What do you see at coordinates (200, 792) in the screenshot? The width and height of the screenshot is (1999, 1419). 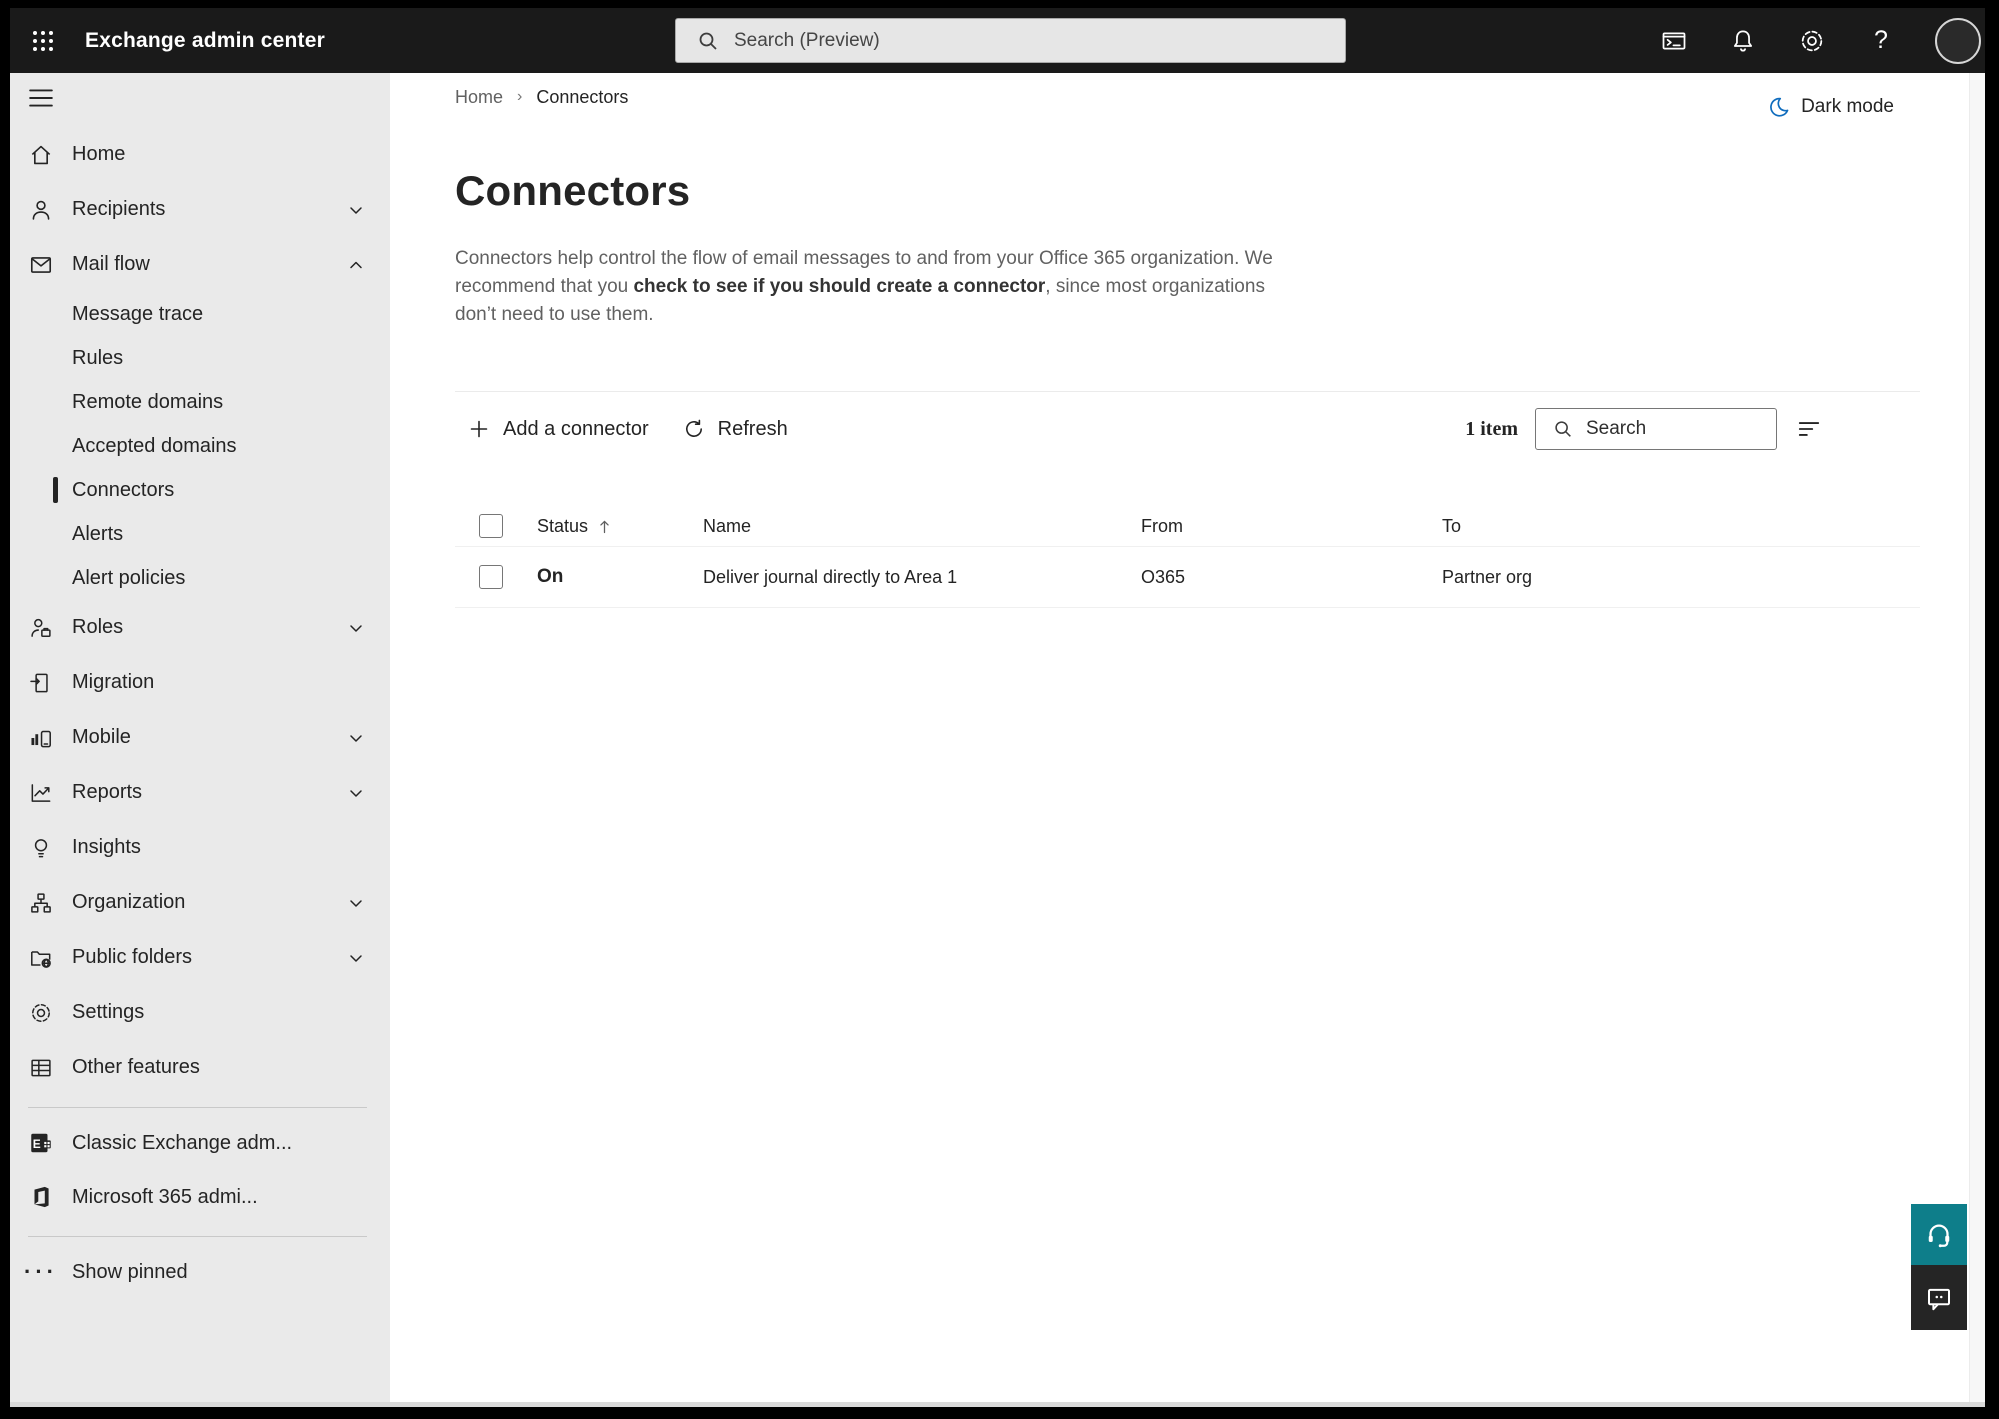 I see `sidebar-item-reports: Reports` at bounding box center [200, 792].